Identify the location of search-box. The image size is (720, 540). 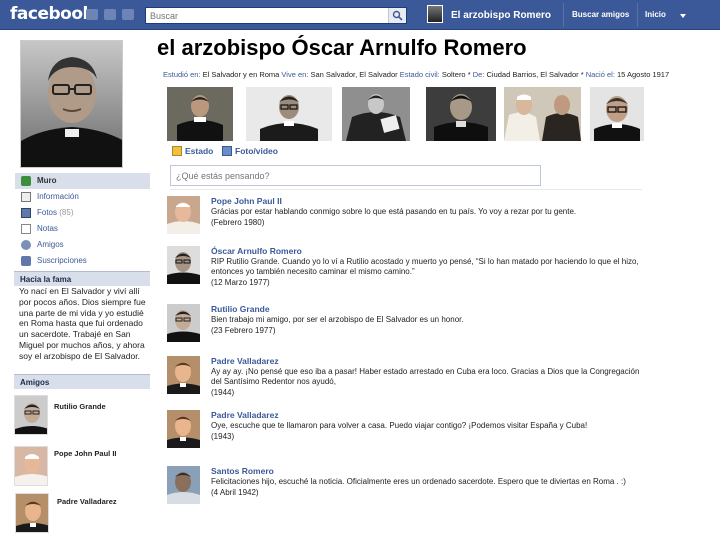
(276, 15).